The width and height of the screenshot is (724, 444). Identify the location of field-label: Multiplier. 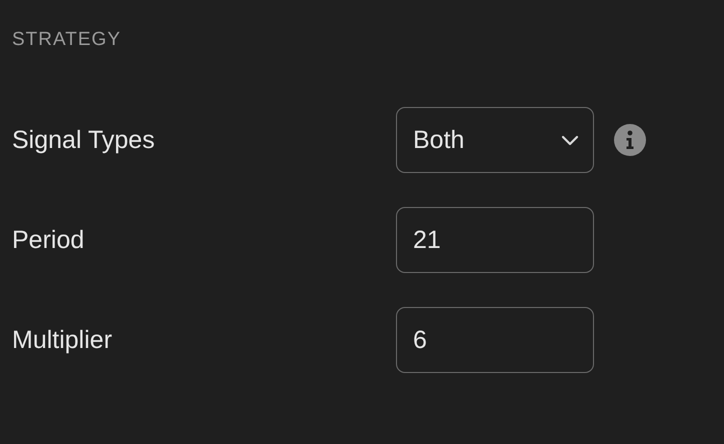
(63, 340).